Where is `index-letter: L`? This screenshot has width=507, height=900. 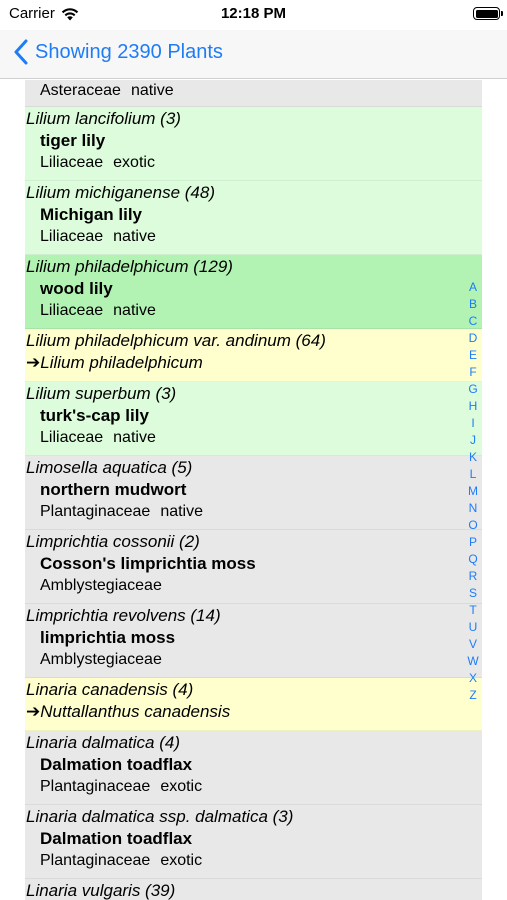 index-letter: L is located at coordinates (473, 474).